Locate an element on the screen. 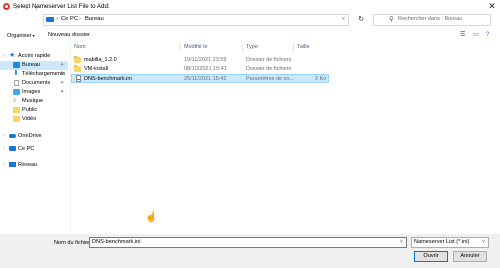 The width and height of the screenshot is (500, 268). sidebar-item-label: Accès rapide is located at coordinates (34, 56).